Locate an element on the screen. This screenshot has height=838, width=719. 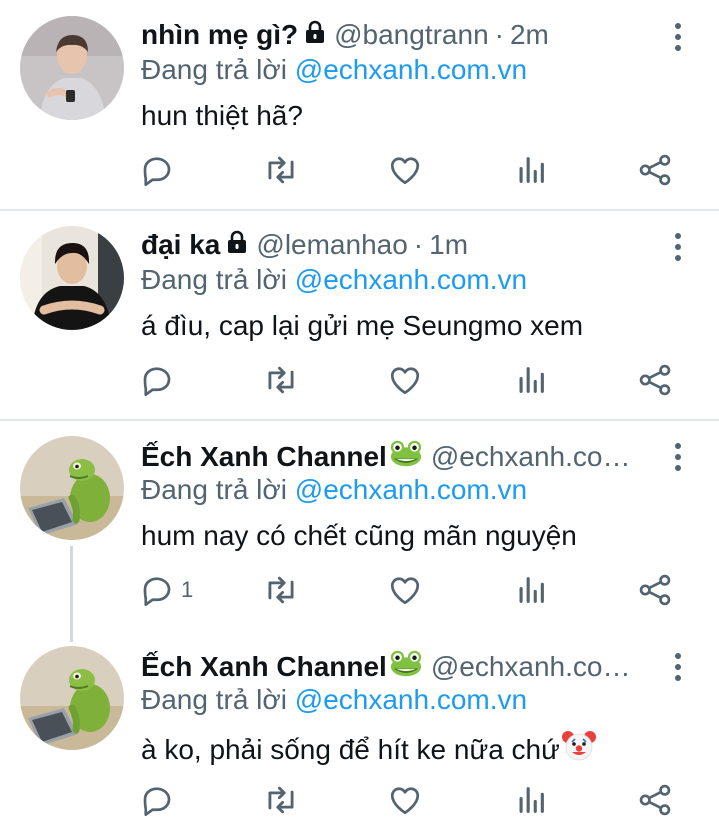
tweet-text: hun thiệt hã? is located at coordinates (222, 116).